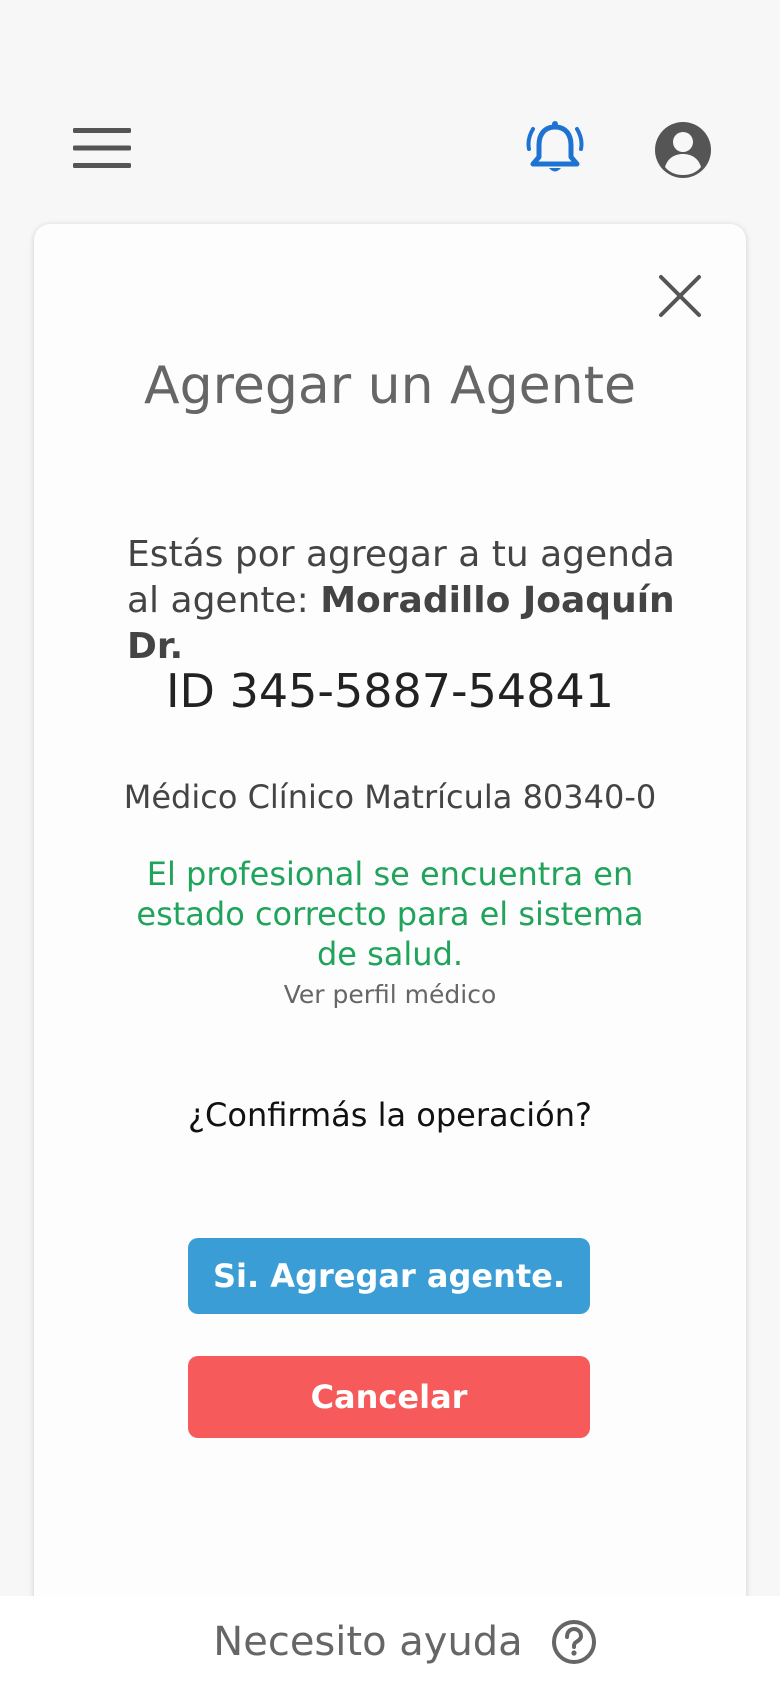 The height and width of the screenshot is (1688, 780). I want to click on account-circle-icon, so click(683, 150).